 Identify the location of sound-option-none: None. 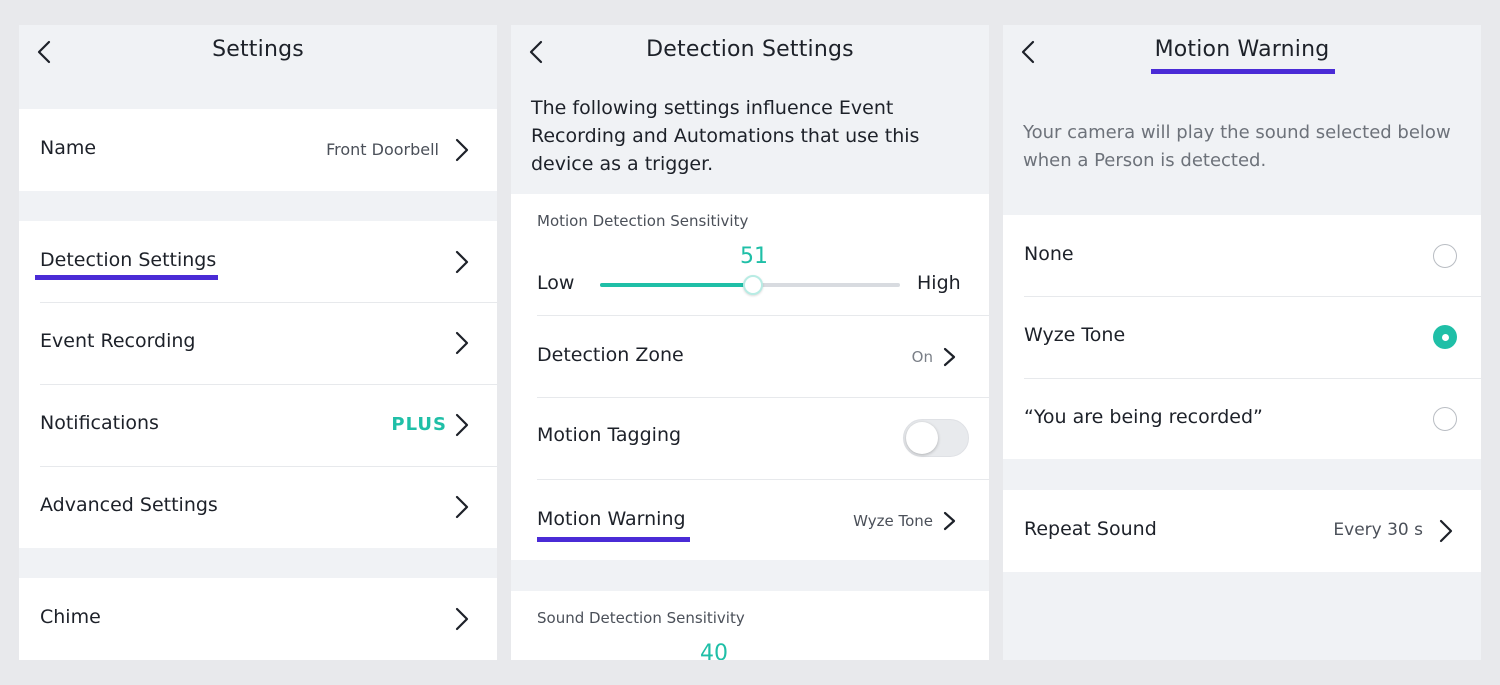
(1242, 255).